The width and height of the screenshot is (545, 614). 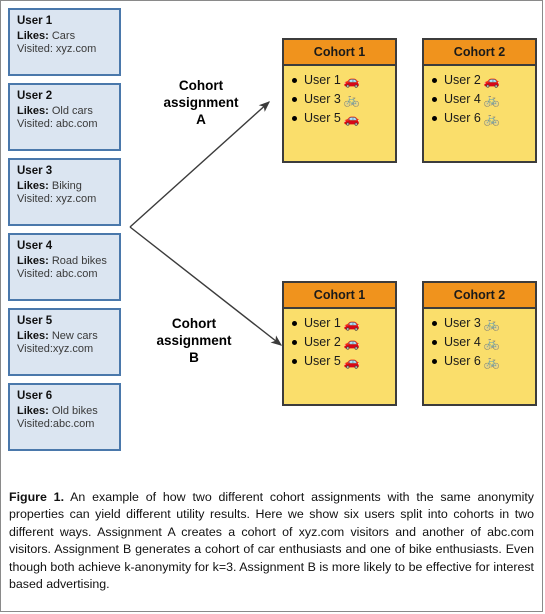 I want to click on likes-value: Cars, so click(x=63, y=35).